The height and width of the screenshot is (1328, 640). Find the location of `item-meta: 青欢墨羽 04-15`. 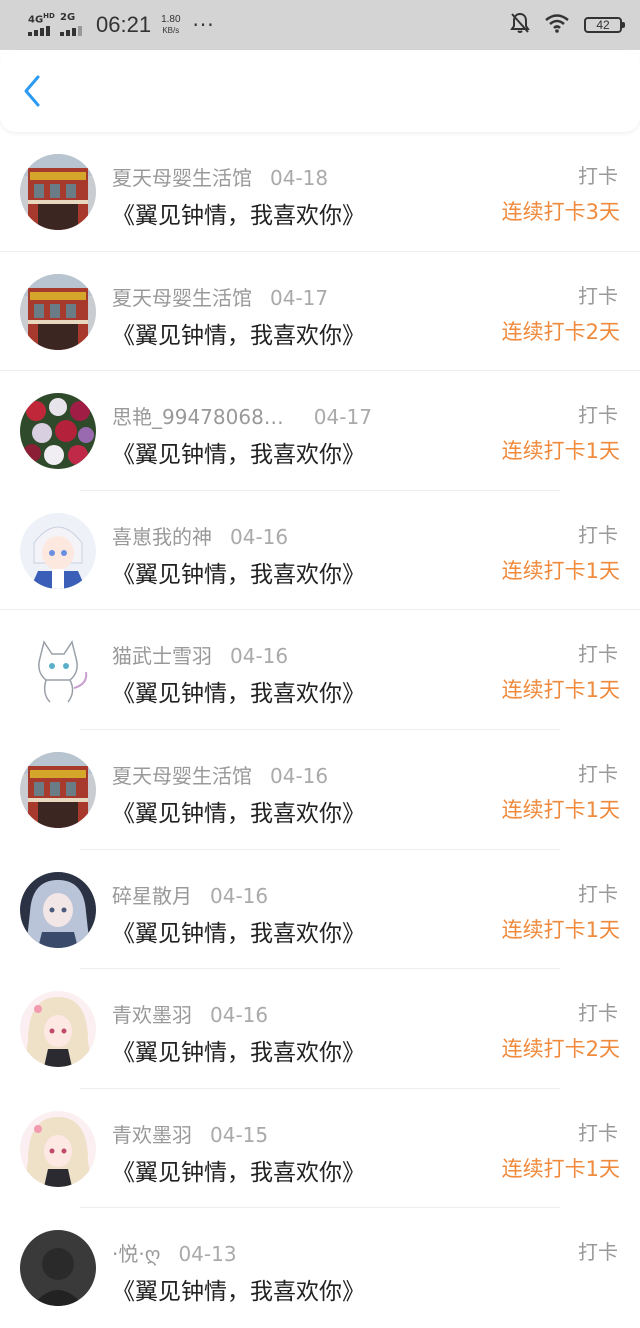

item-meta: 青欢墨羽 04-15 is located at coordinates (190, 1133).